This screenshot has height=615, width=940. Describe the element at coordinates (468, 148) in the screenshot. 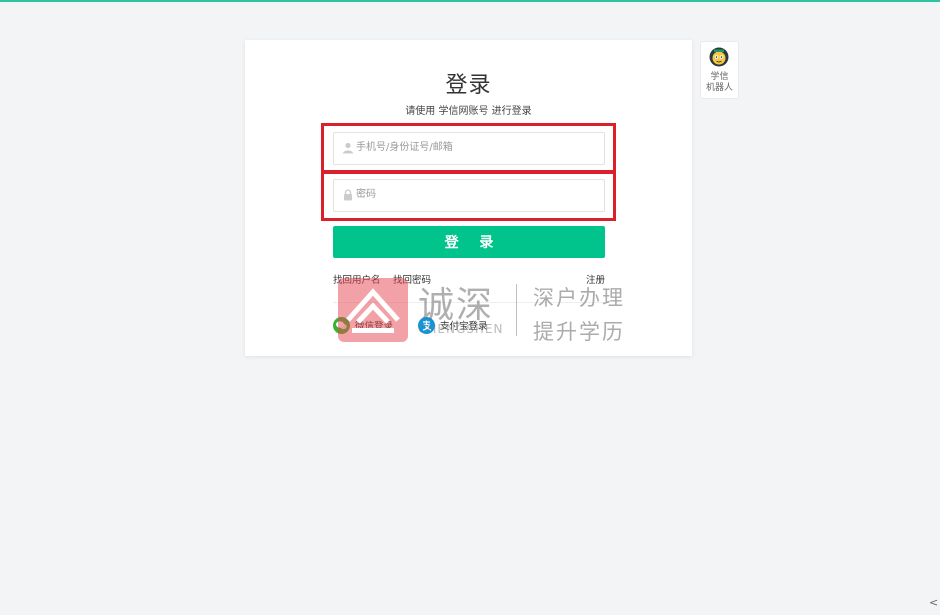

I see `highlight-box-username` at that location.